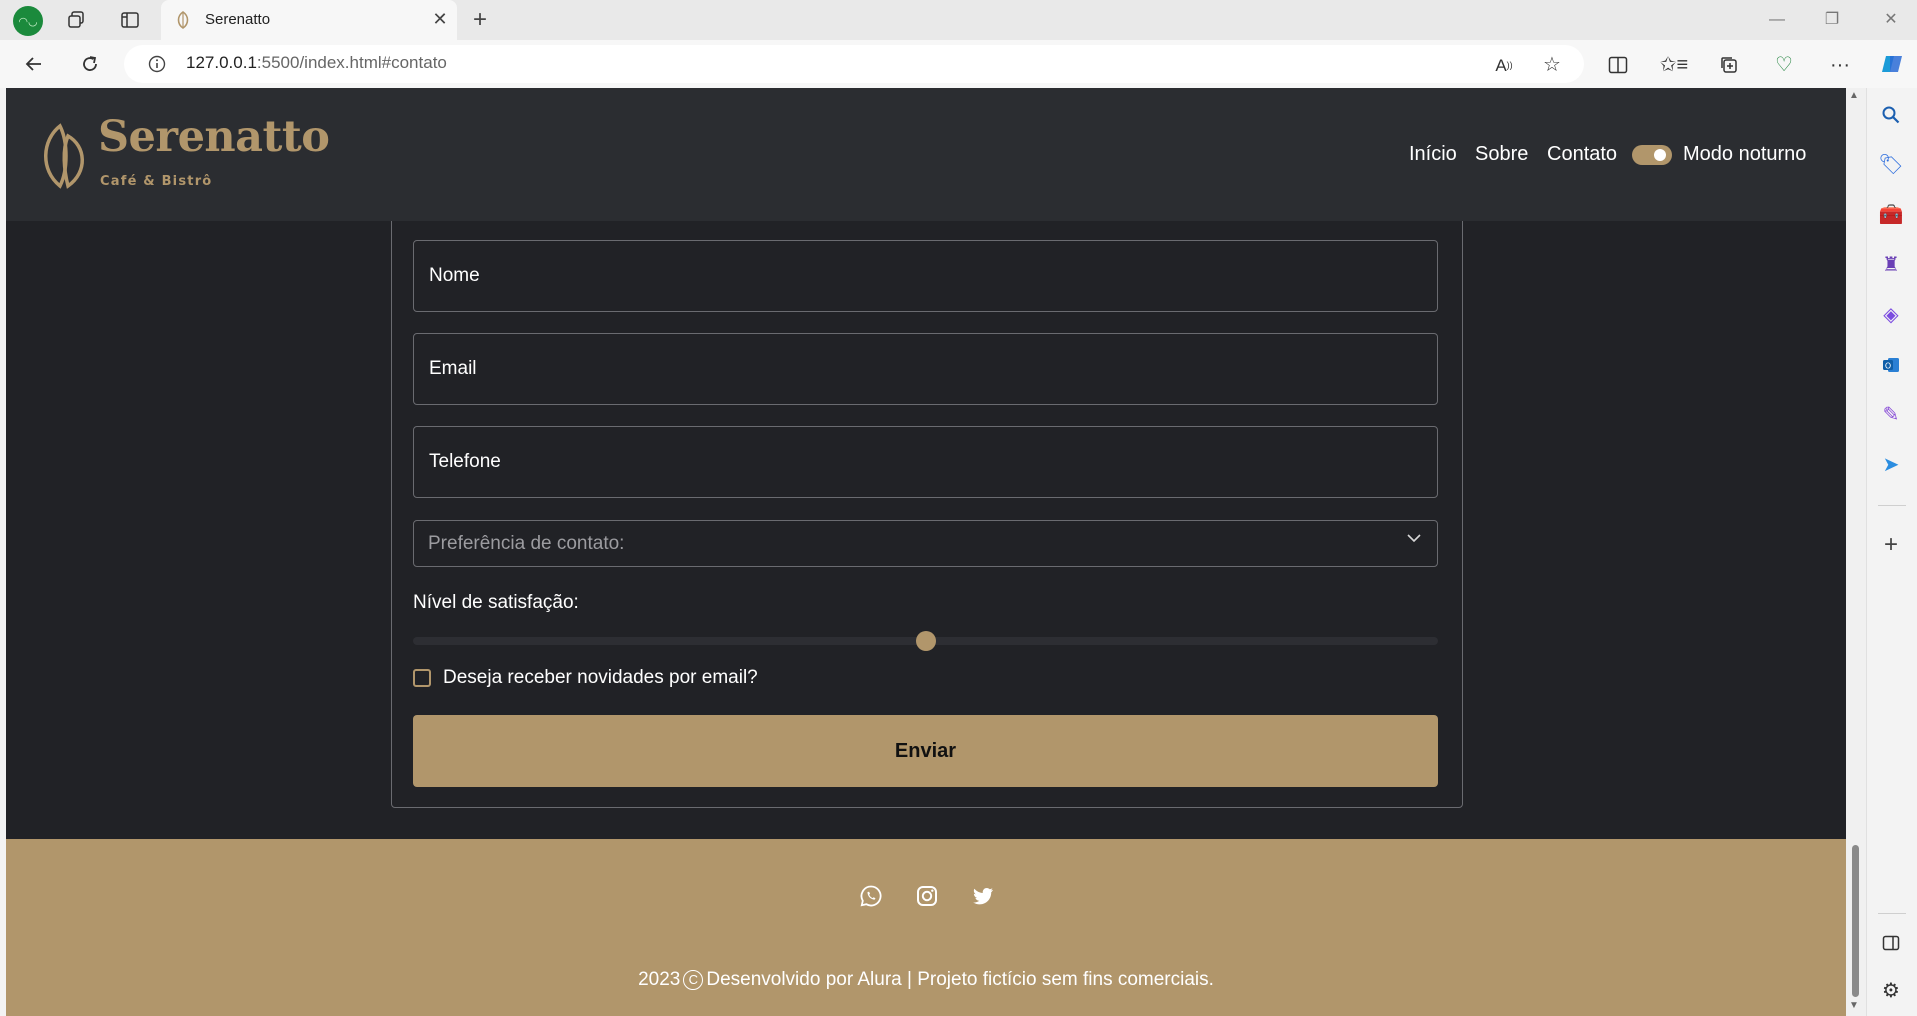  I want to click on nav-contato: Contato, so click(1582, 154).